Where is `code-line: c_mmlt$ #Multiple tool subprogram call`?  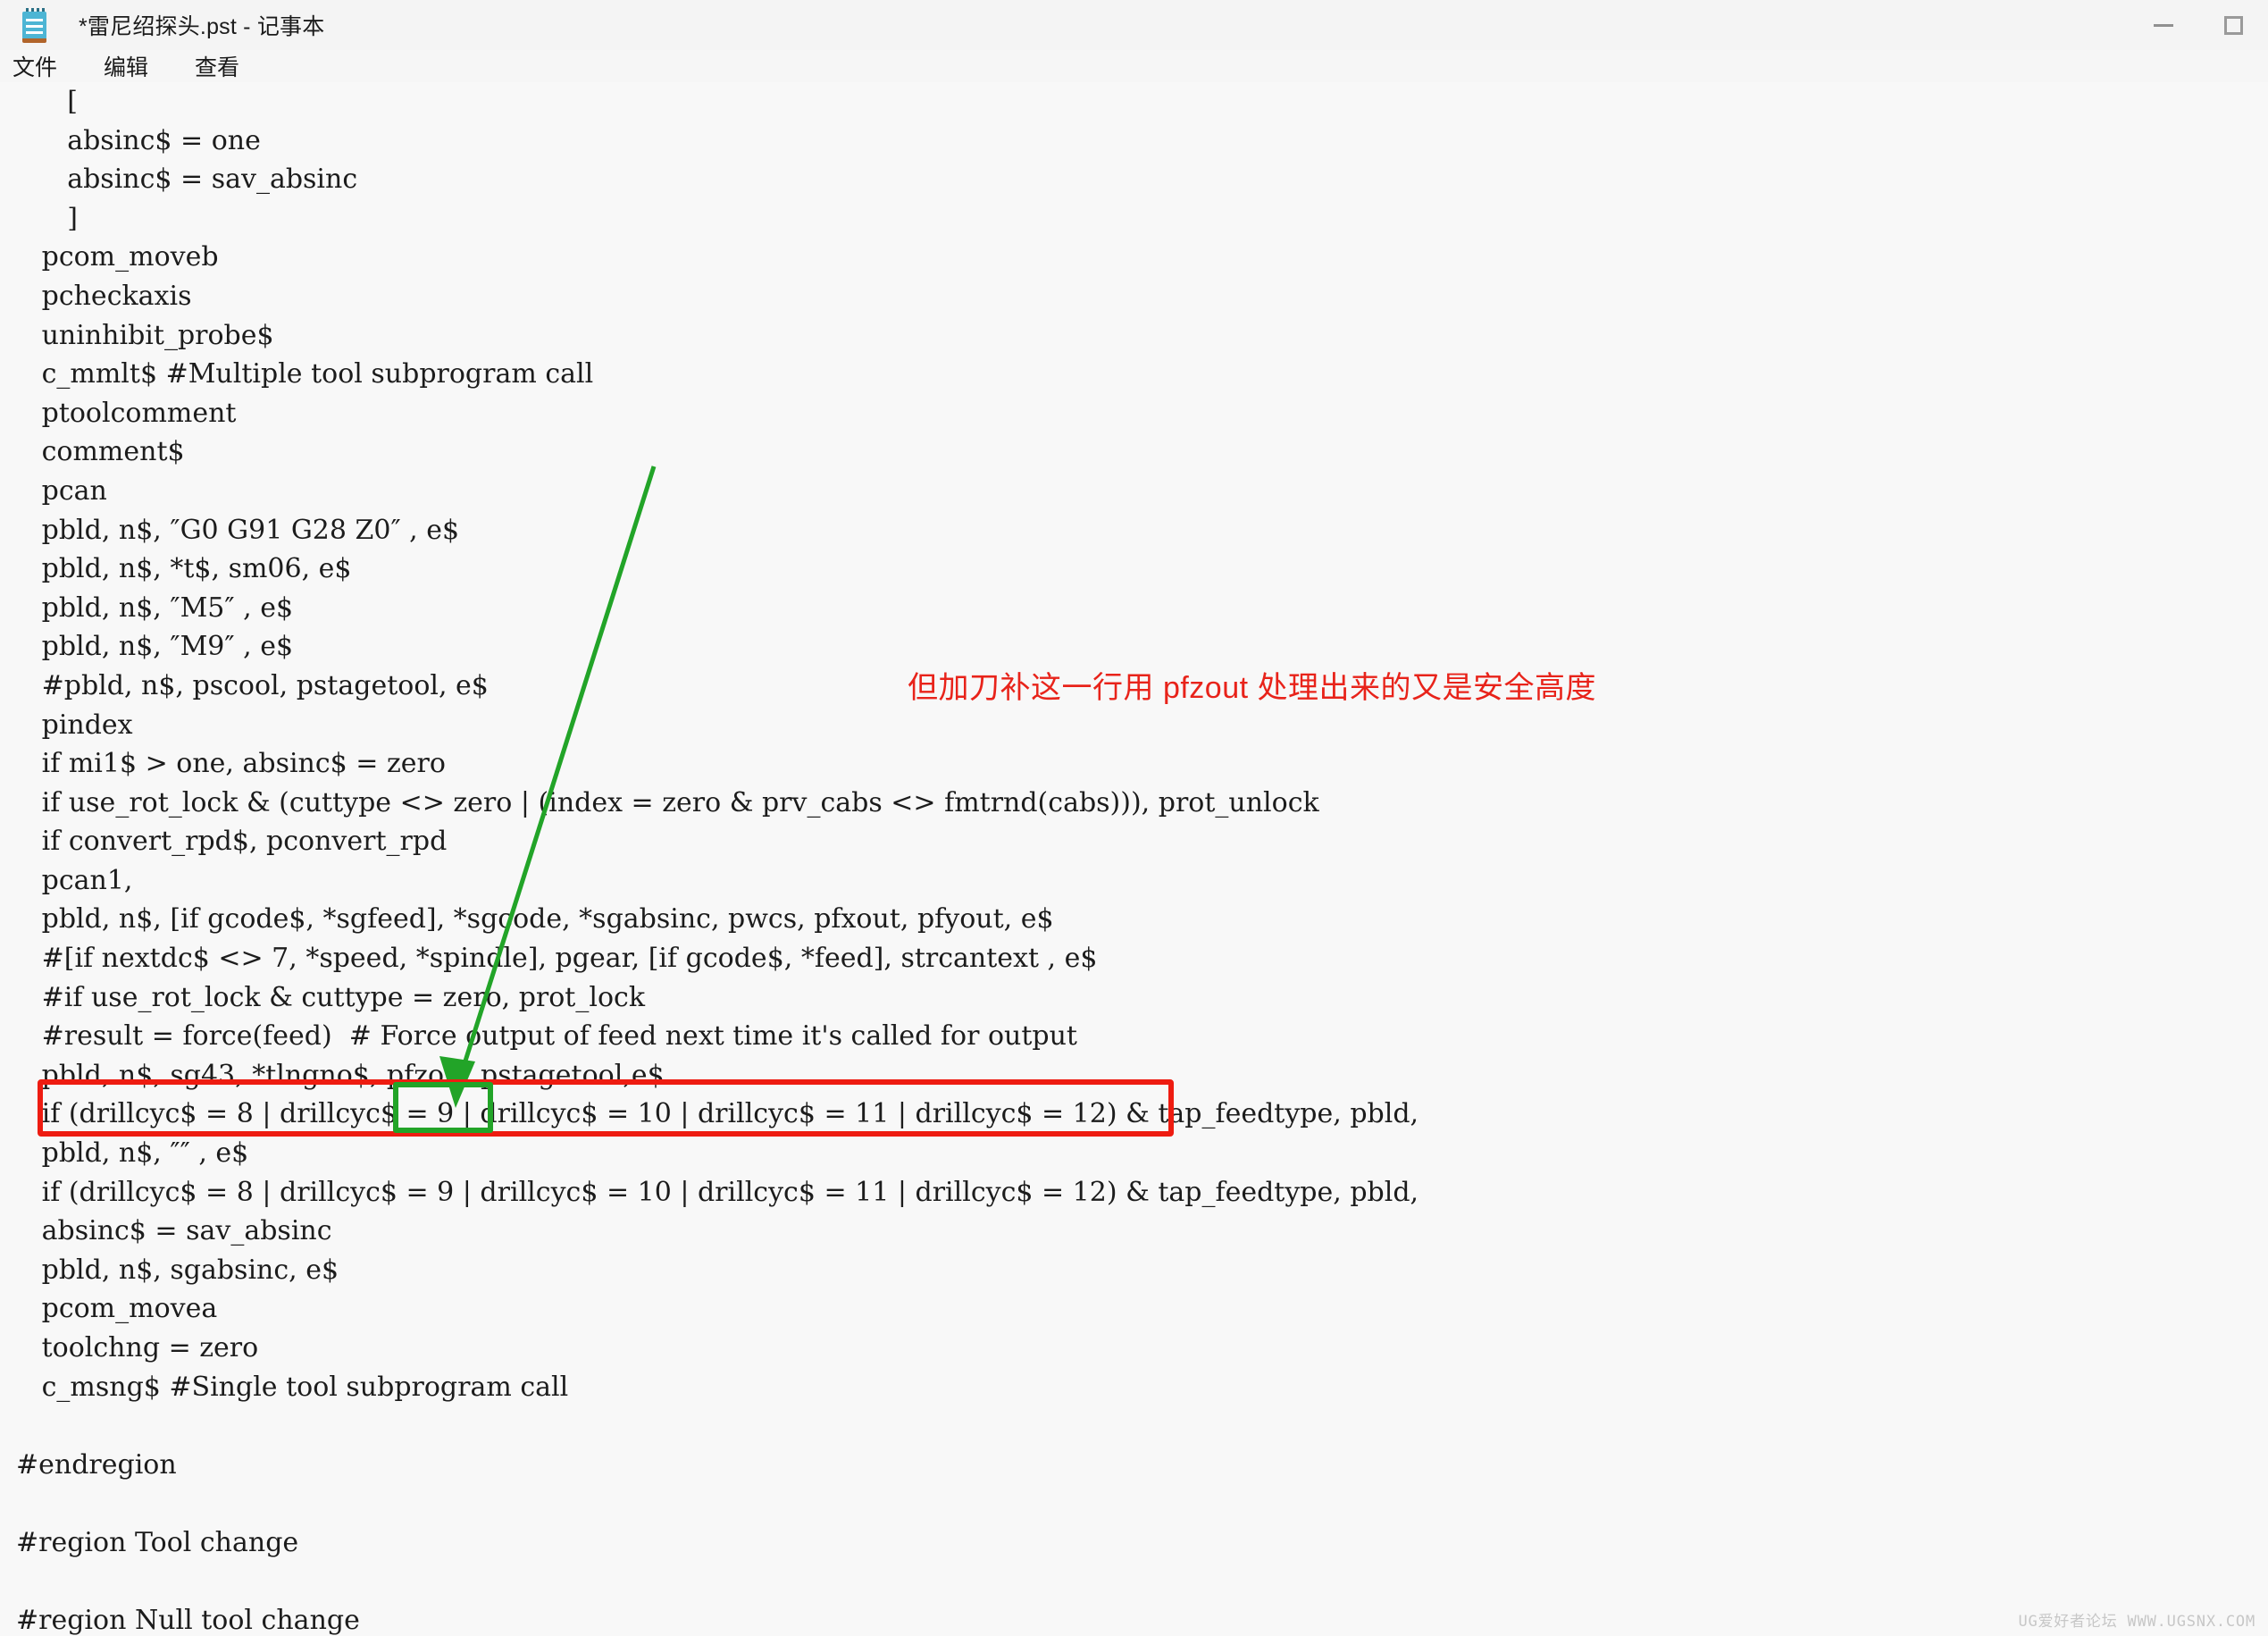
code-line: c_mmlt$ #Multiple tool subprogram call is located at coordinates (305, 374).